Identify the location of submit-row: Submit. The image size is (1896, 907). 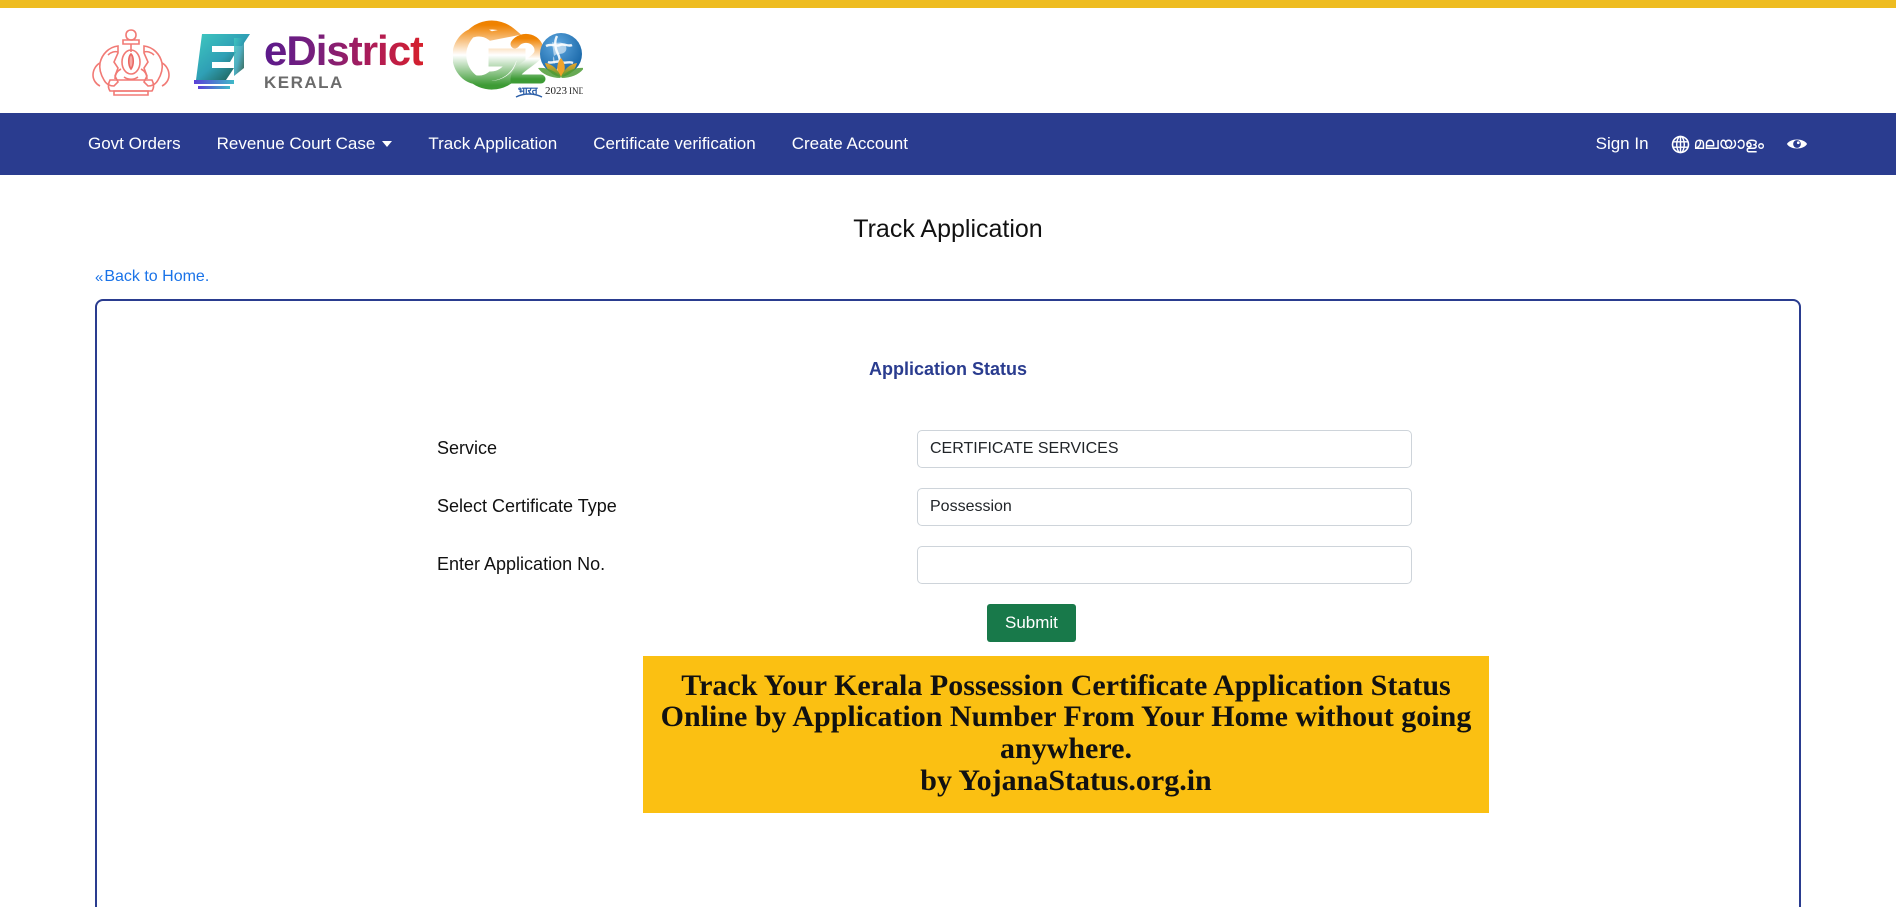
(948, 622).